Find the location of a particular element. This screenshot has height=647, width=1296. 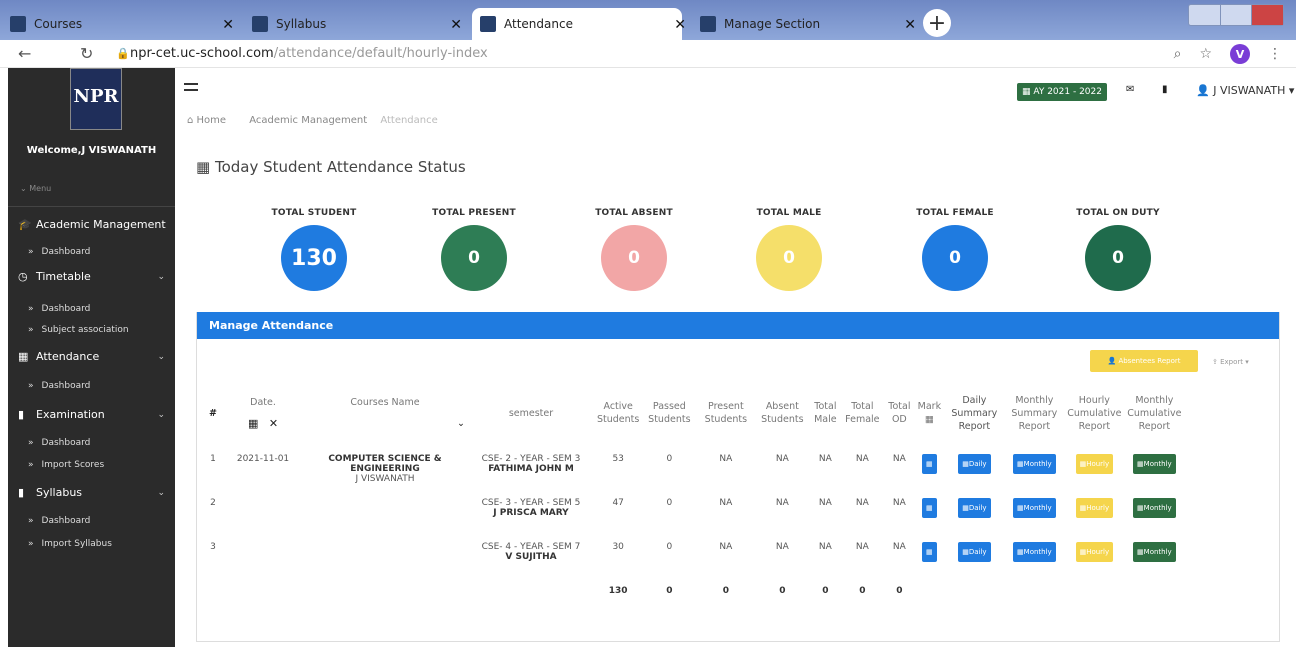

user-menu: 👤 J VISWANATH ▾ is located at coordinates (1245, 90).